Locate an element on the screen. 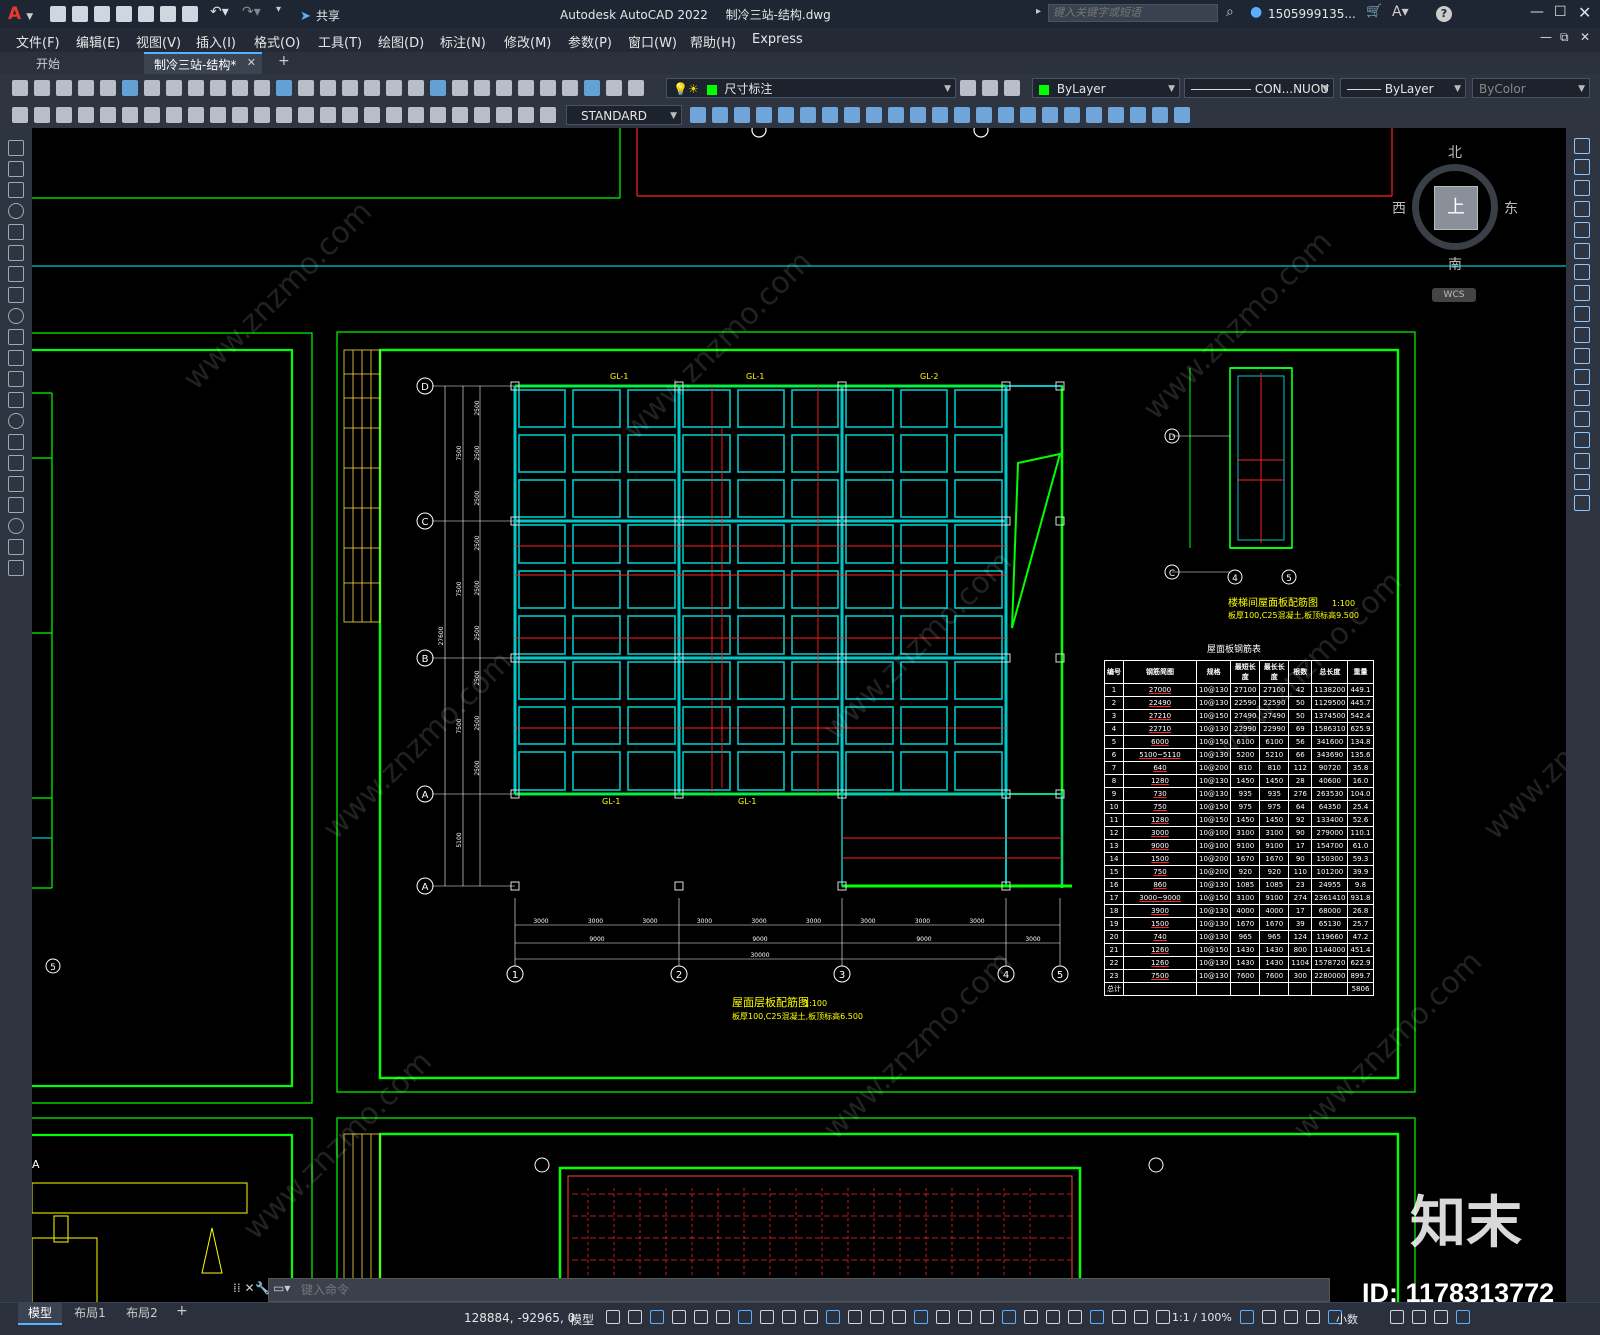  tab-layout2: 布局2 is located at coordinates (142, 1313).